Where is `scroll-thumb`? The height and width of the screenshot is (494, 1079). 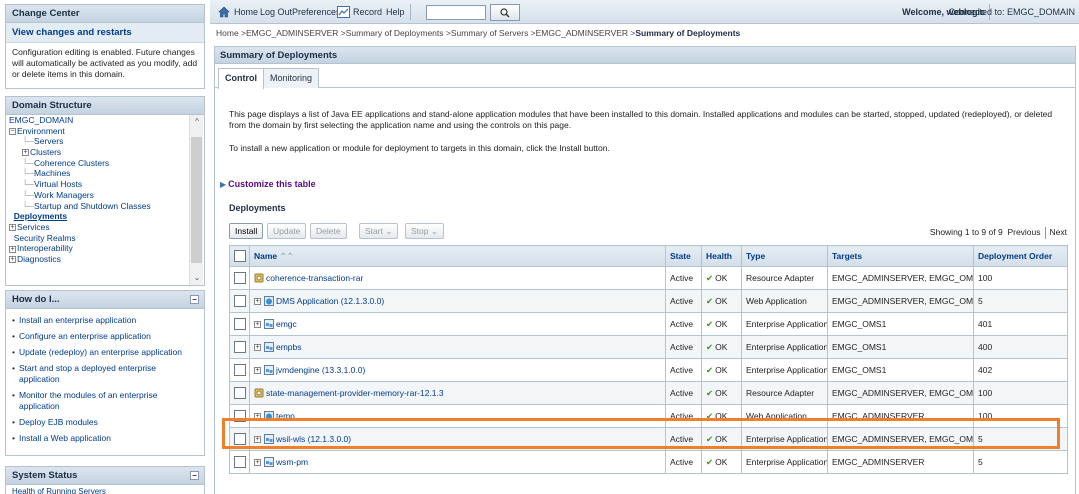 scroll-thumb is located at coordinates (196, 200).